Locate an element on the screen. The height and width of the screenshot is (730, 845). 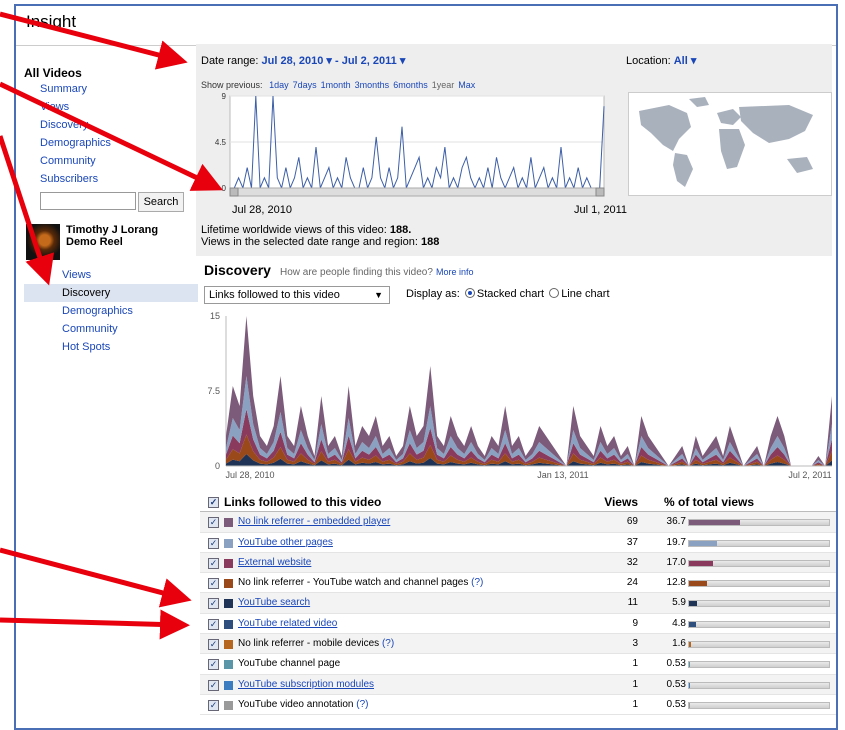
more-info-link: More info is located at coordinates (455, 272).